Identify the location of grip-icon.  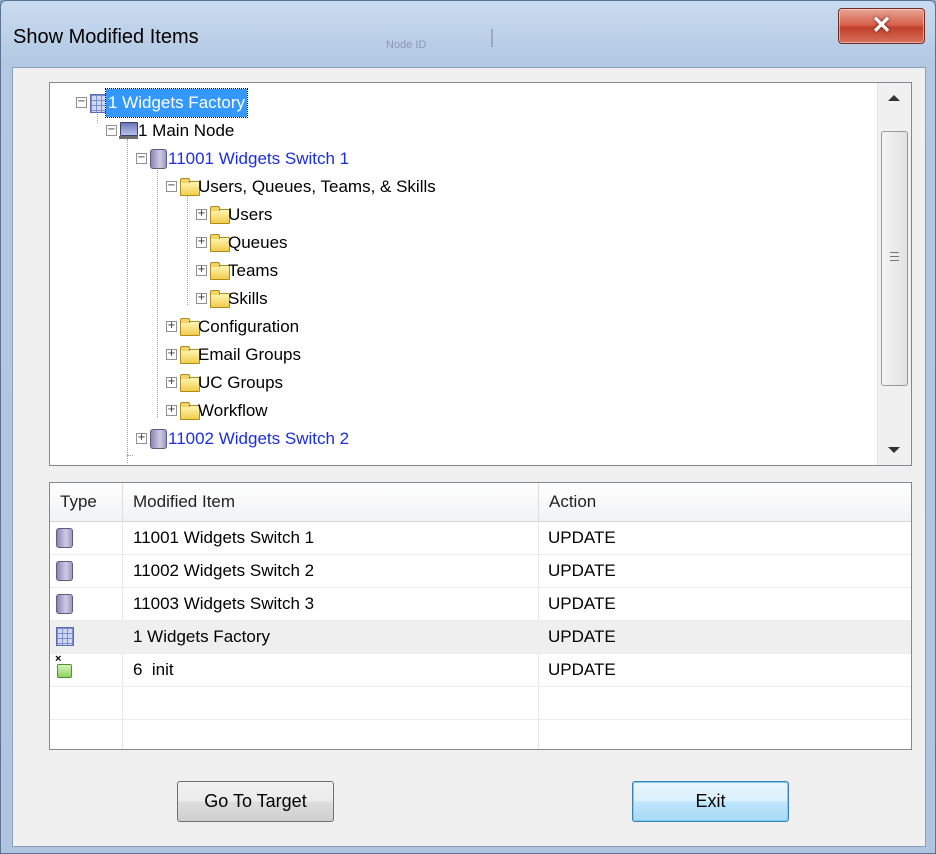
(894, 256).